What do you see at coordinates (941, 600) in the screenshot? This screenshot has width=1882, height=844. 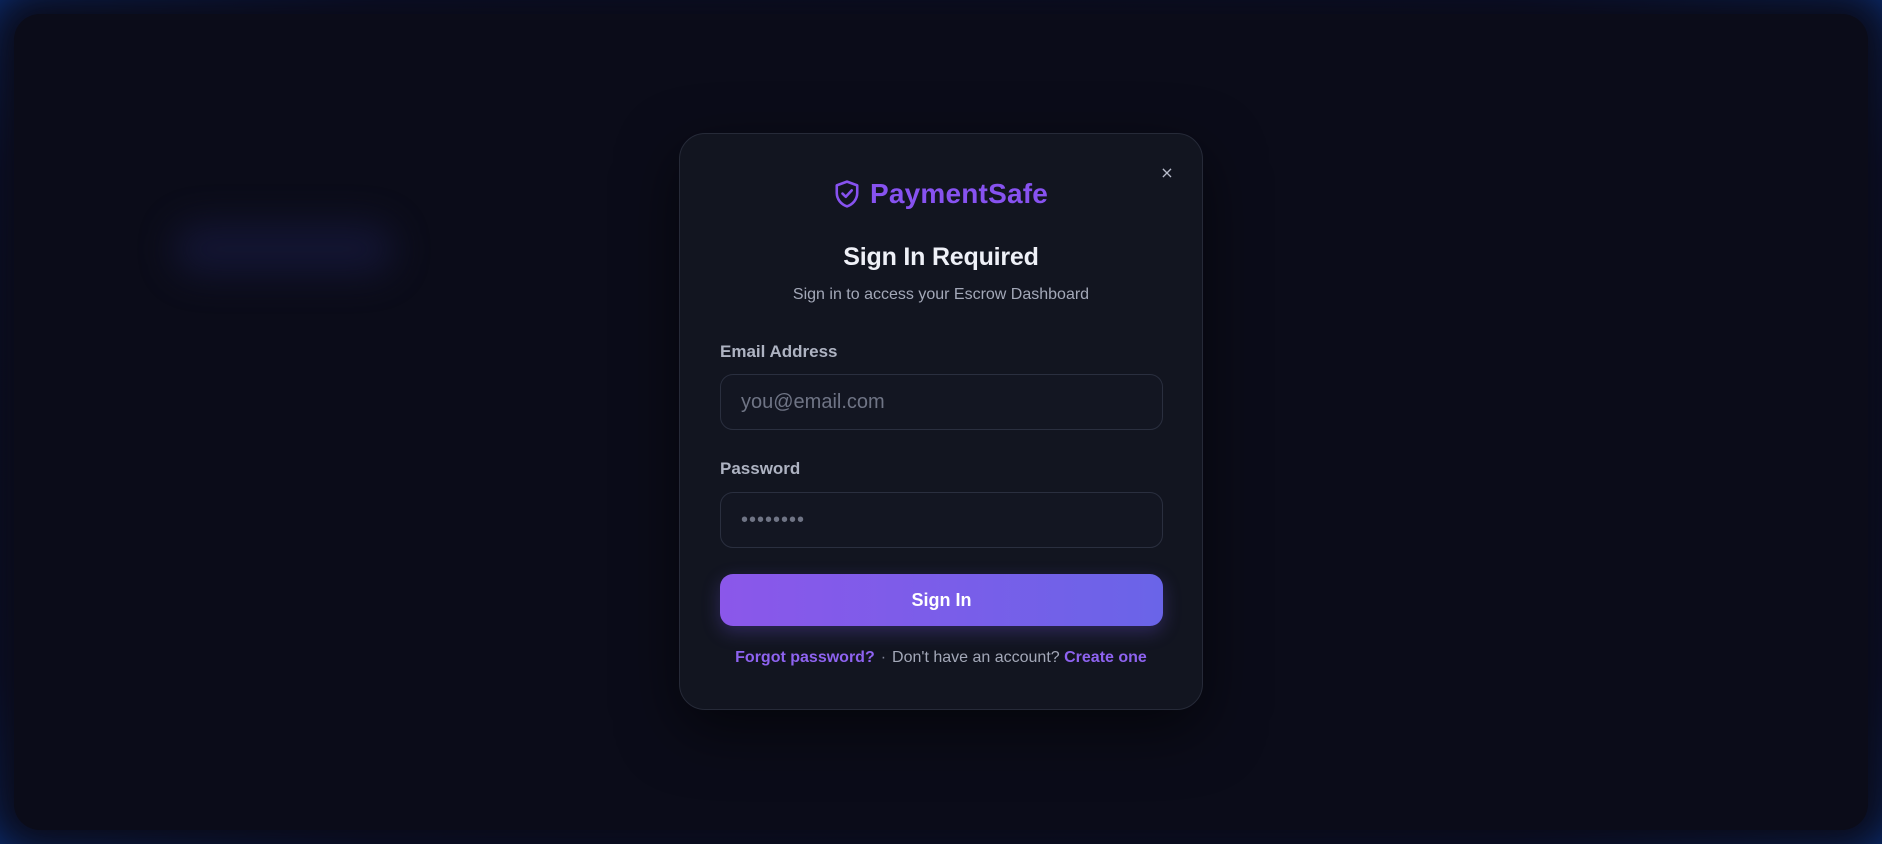 I see `sign-in-button: Sign In` at bounding box center [941, 600].